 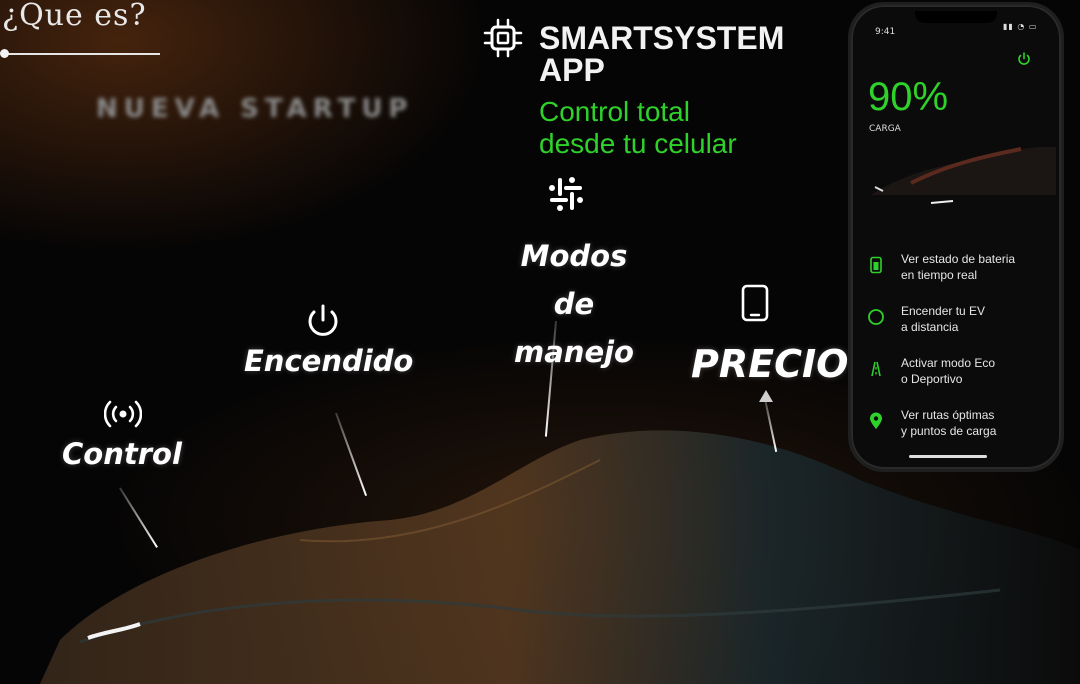 I want to click on phone-feature-text: Activar modo Eco o Deportivo, so click(x=976, y=371).